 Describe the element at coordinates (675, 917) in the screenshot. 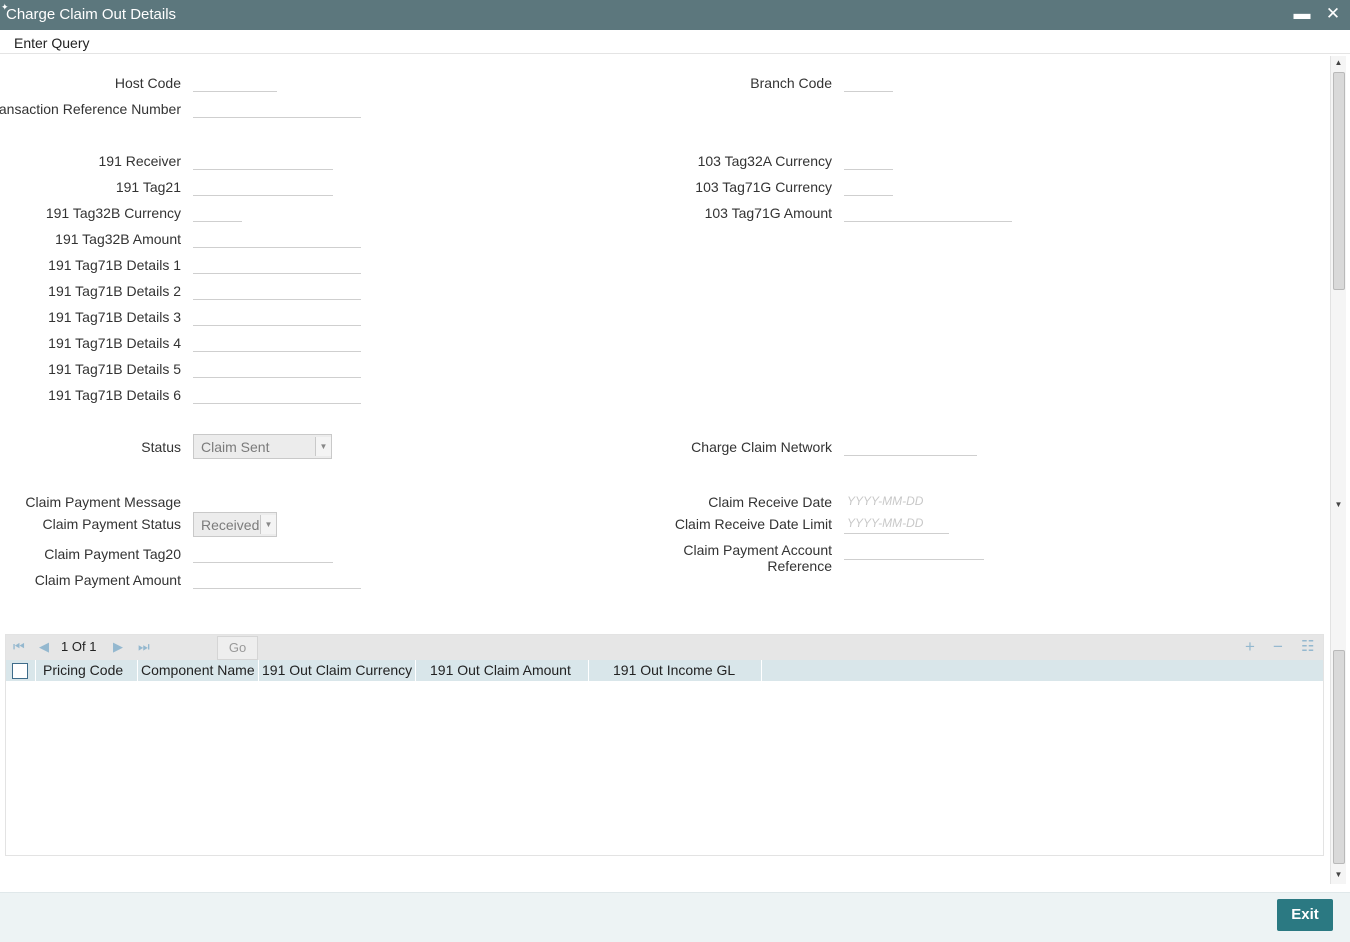

I see `footer-bar: Exit` at that location.